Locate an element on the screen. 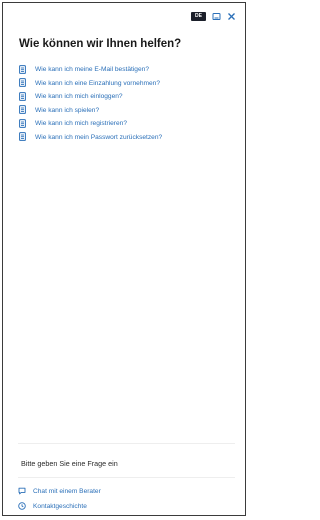 This screenshot has width=320, height=520. minimize-button is located at coordinates (216, 16).